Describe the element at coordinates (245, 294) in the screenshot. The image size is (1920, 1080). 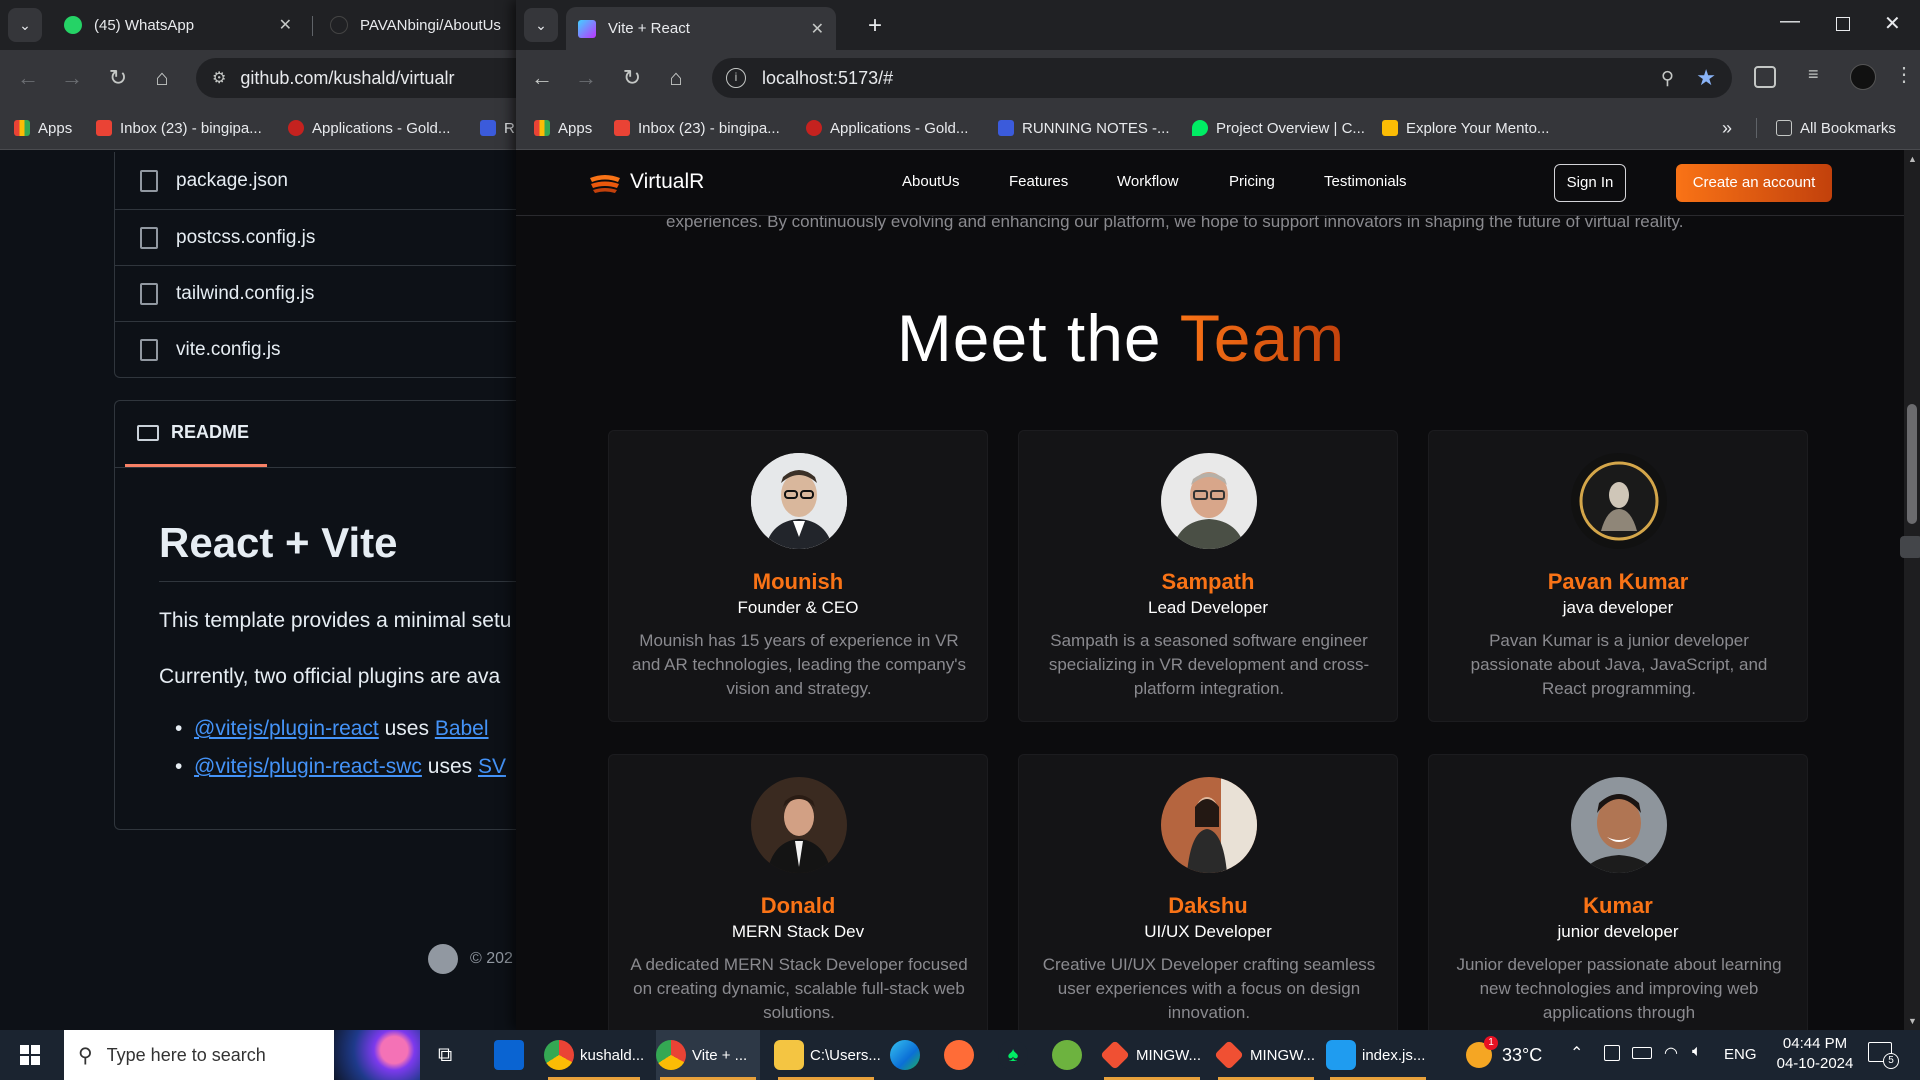
I see `file-name: tailwind.config.js` at that location.